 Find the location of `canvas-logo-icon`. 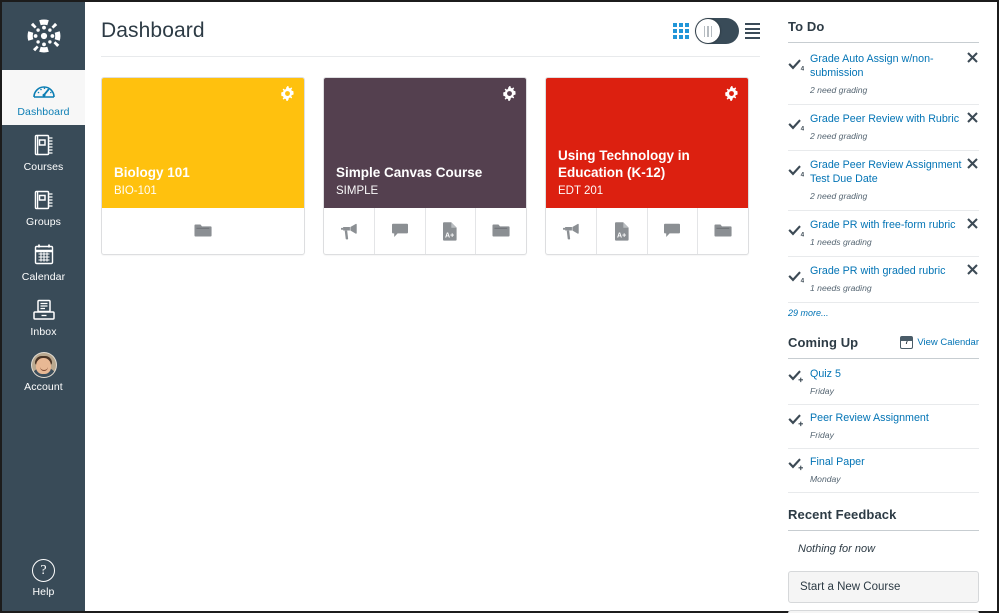

canvas-logo-icon is located at coordinates (43, 36).